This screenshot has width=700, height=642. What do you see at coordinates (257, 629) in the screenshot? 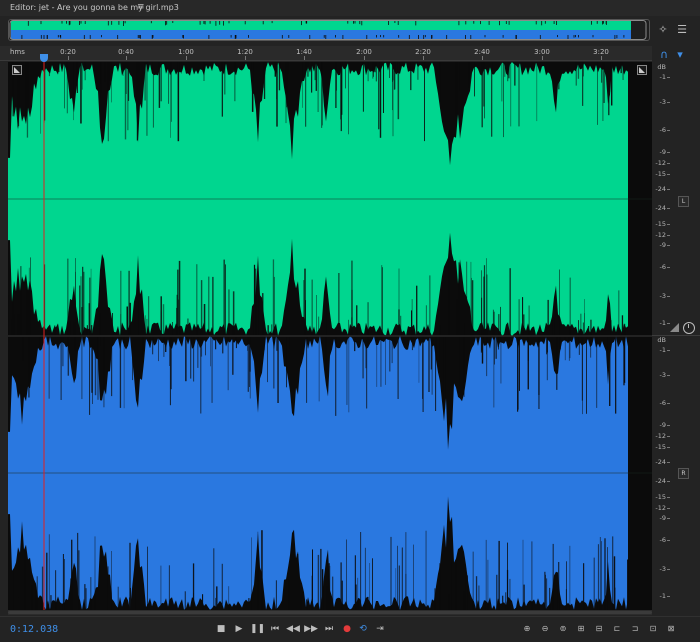
I see `pause-icon: ❚❚` at bounding box center [257, 629].